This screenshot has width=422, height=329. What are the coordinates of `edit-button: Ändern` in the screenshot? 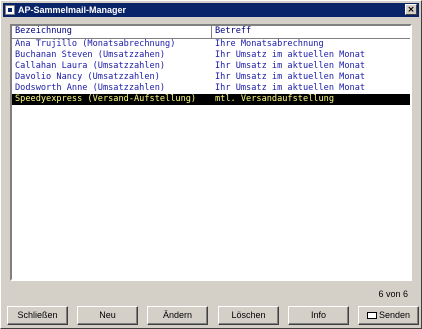 It's located at (177, 315).